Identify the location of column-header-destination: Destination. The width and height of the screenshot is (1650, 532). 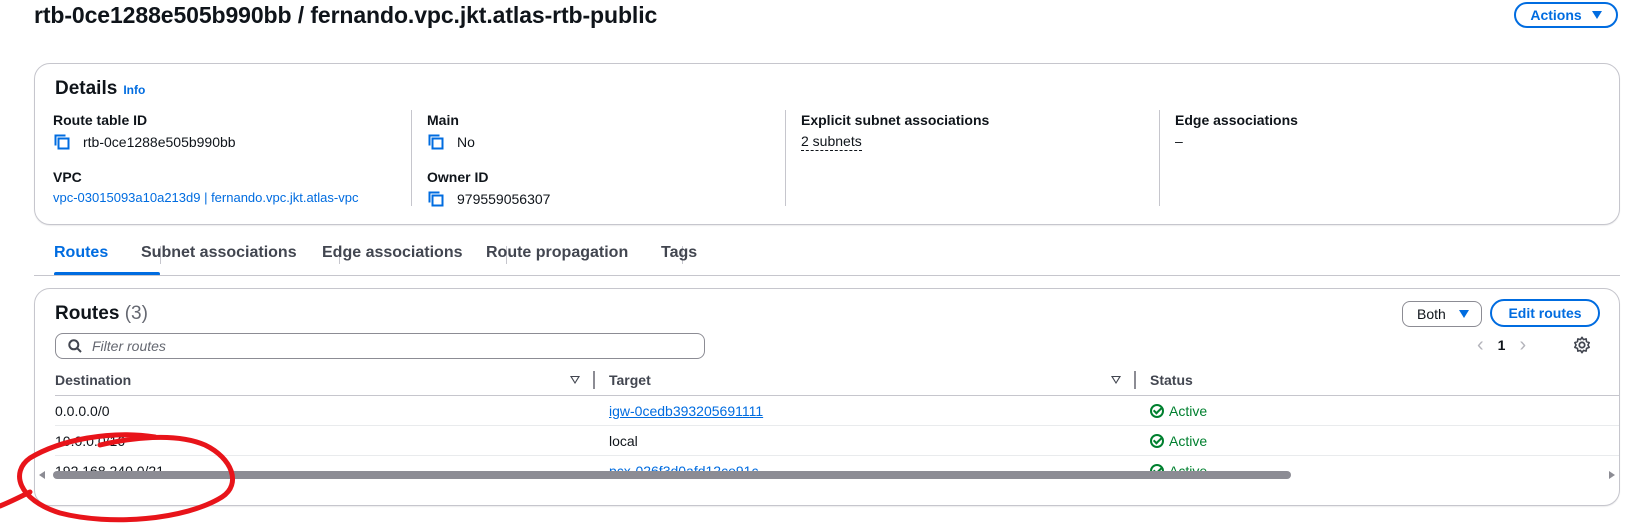
(93, 380).